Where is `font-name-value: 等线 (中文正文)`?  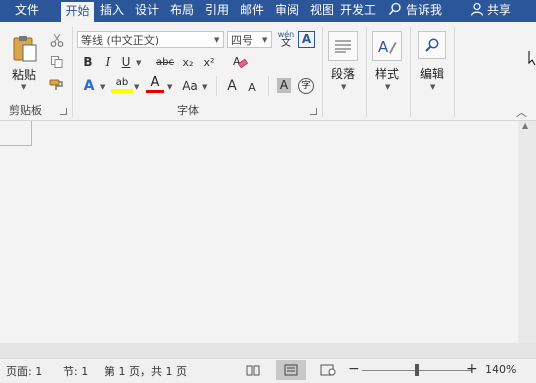
font-name-value: 等线 (中文正文) is located at coordinates (120, 40).